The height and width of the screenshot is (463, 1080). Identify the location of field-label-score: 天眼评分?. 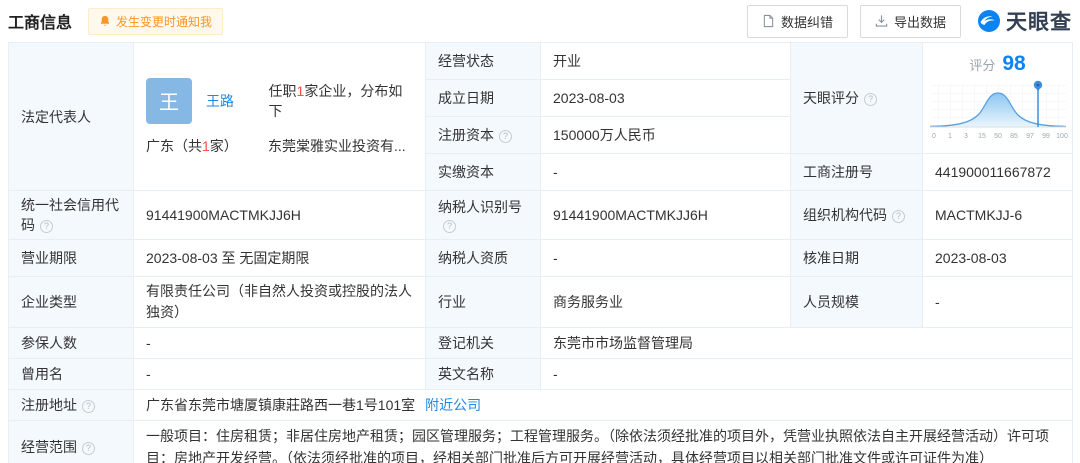
(856, 98).